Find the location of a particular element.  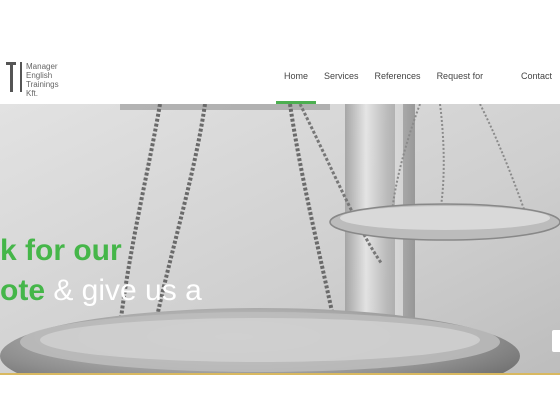

logo-mark-icon is located at coordinates (11, 77).